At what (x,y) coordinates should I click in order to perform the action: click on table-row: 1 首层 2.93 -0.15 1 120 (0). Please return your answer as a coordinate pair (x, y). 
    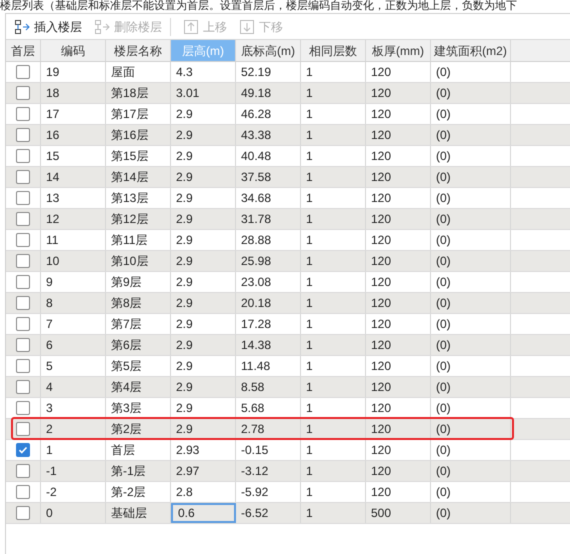
    Looking at the image, I should click on (288, 450).